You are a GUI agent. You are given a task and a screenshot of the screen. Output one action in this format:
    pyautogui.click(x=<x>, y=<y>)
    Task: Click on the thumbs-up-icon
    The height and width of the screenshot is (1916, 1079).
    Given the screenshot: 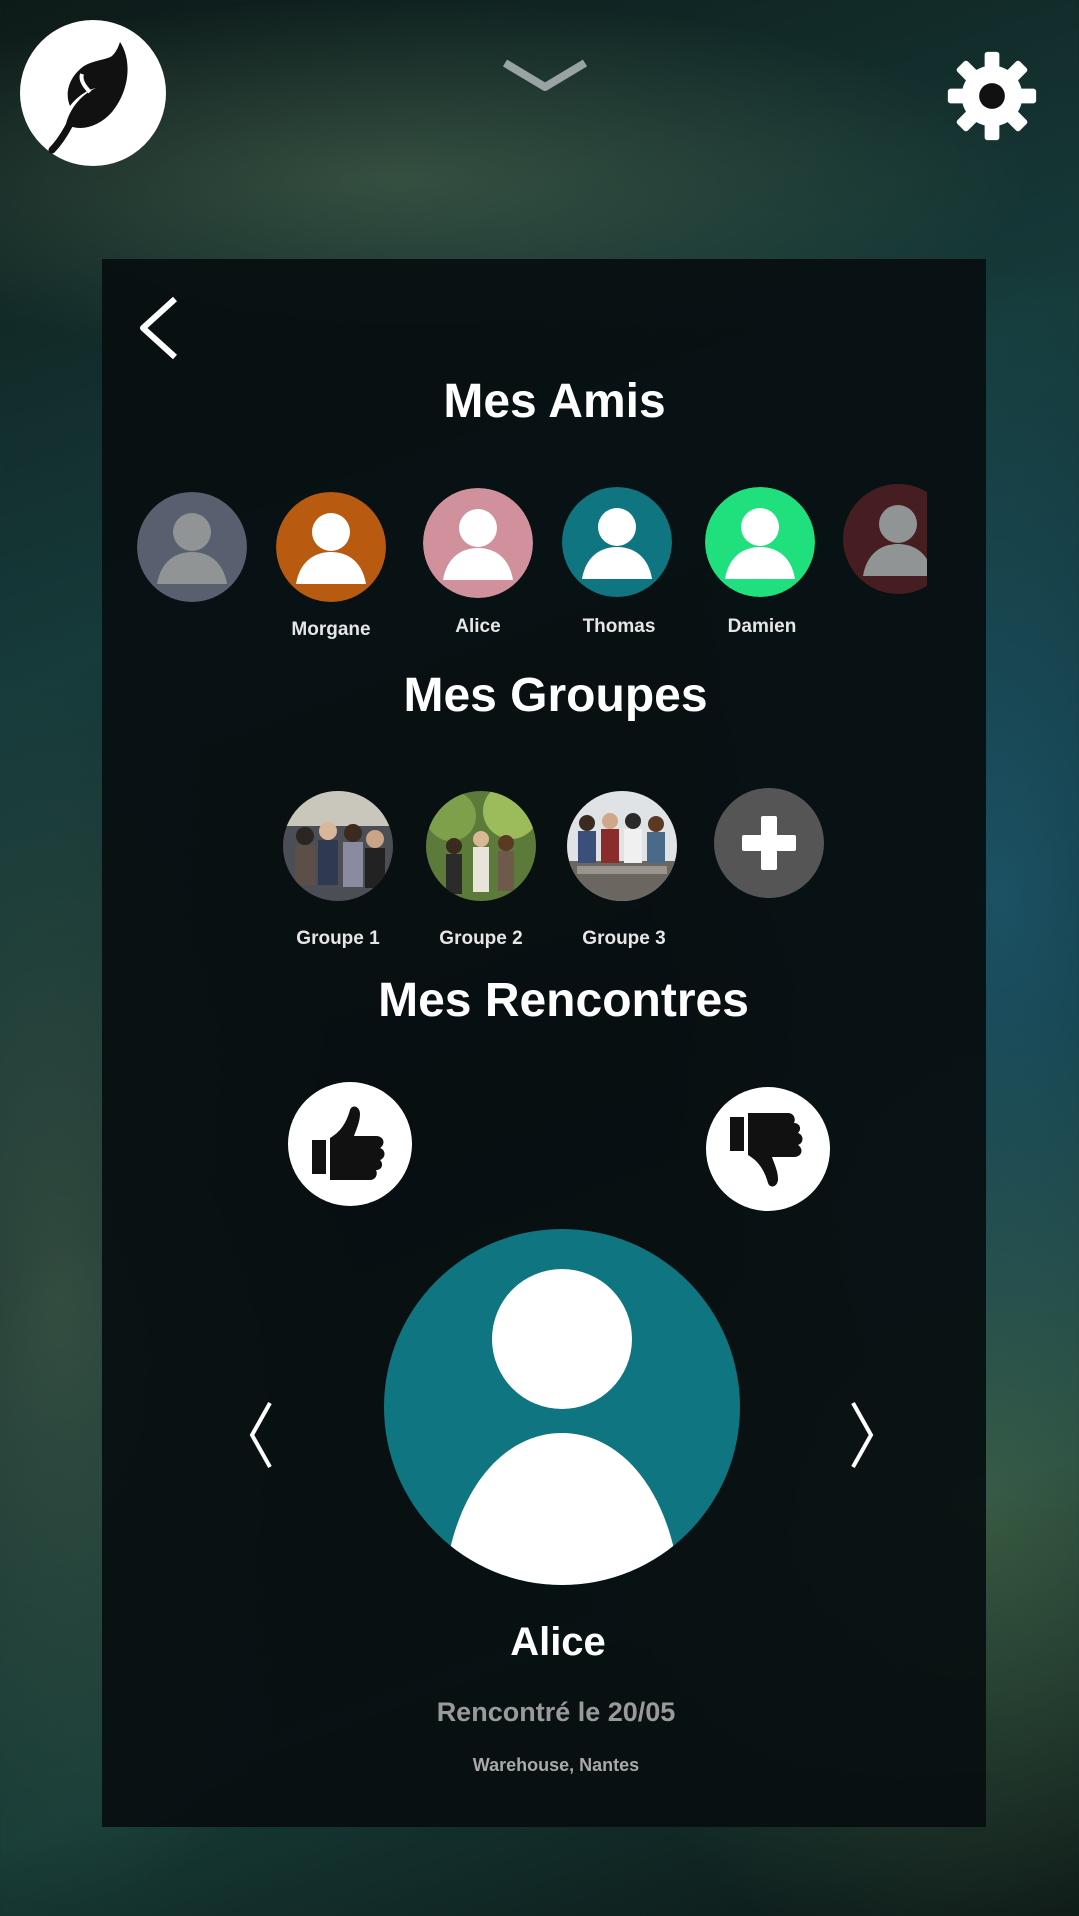 What is the action you would take?
    pyautogui.click(x=348, y=1143)
    